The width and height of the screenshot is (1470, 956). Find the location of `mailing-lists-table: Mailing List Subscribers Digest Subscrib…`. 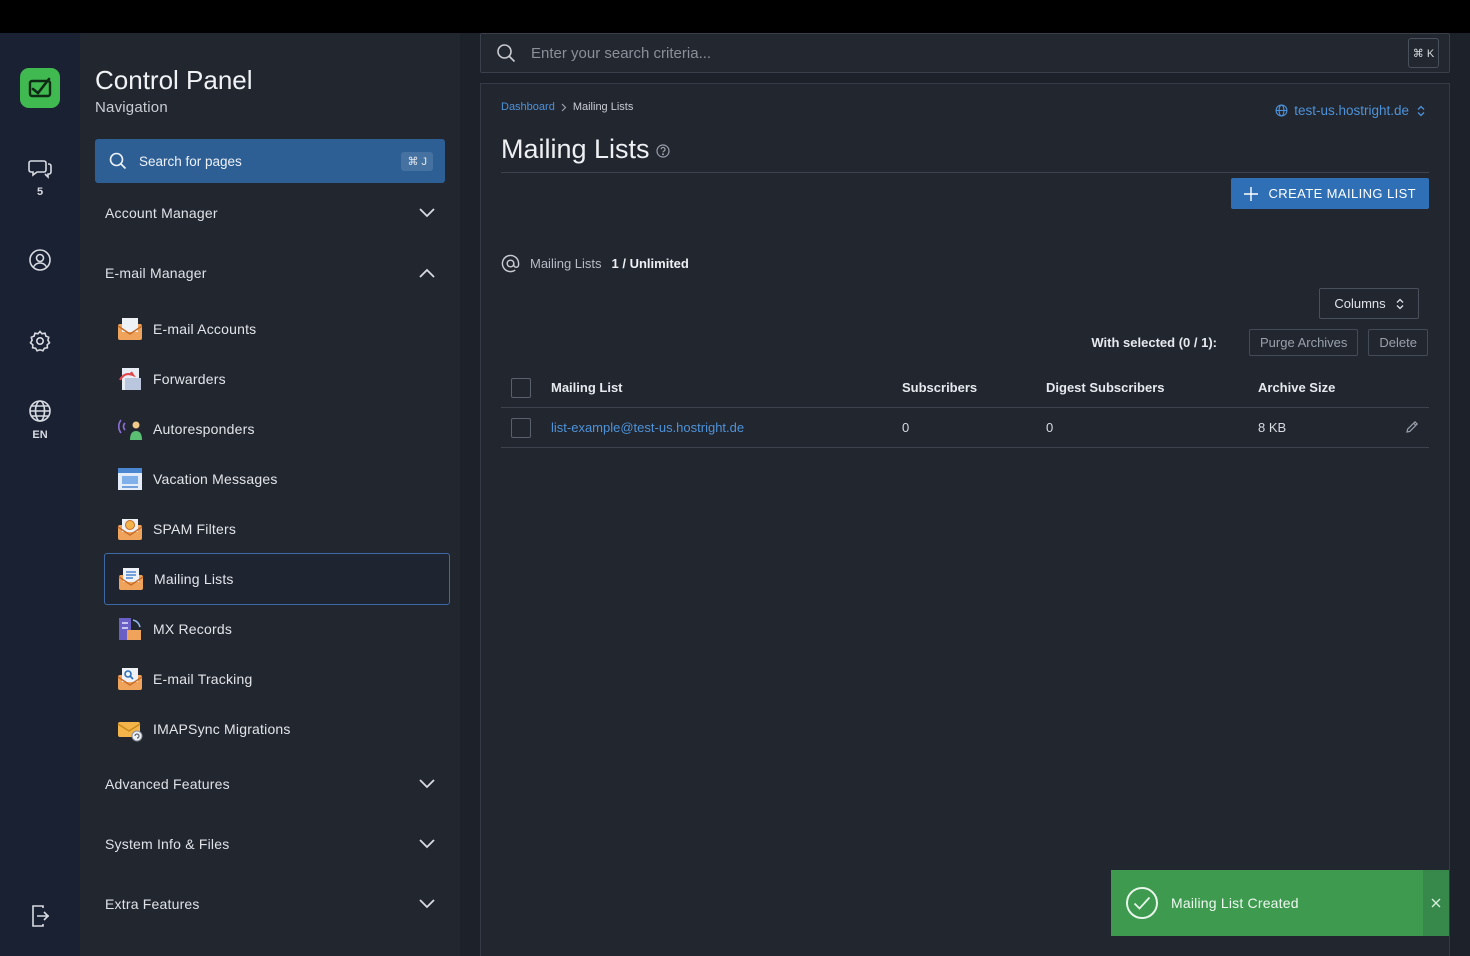

mailing-lists-table: Mailing List Subscribers Digest Subscrib… is located at coordinates (965, 408).